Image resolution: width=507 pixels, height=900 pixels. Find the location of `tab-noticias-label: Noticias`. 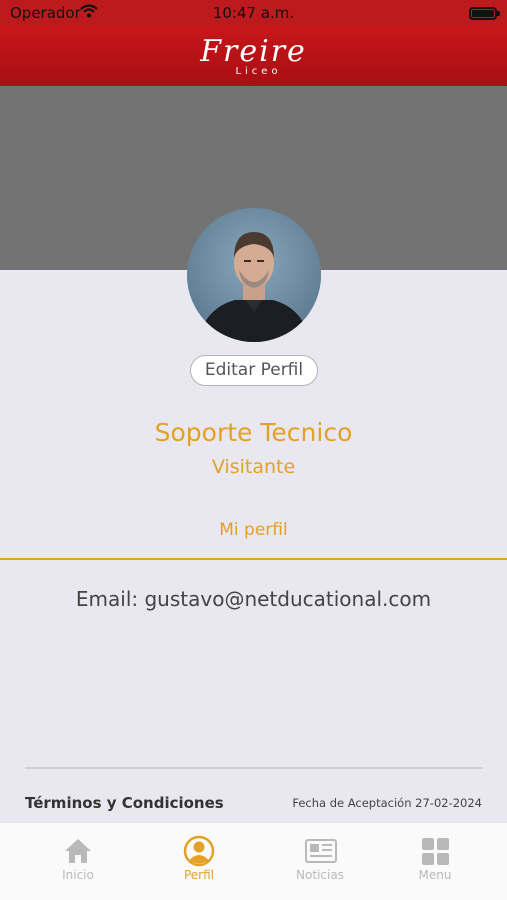

tab-noticias-label: Noticias is located at coordinates (320, 875).